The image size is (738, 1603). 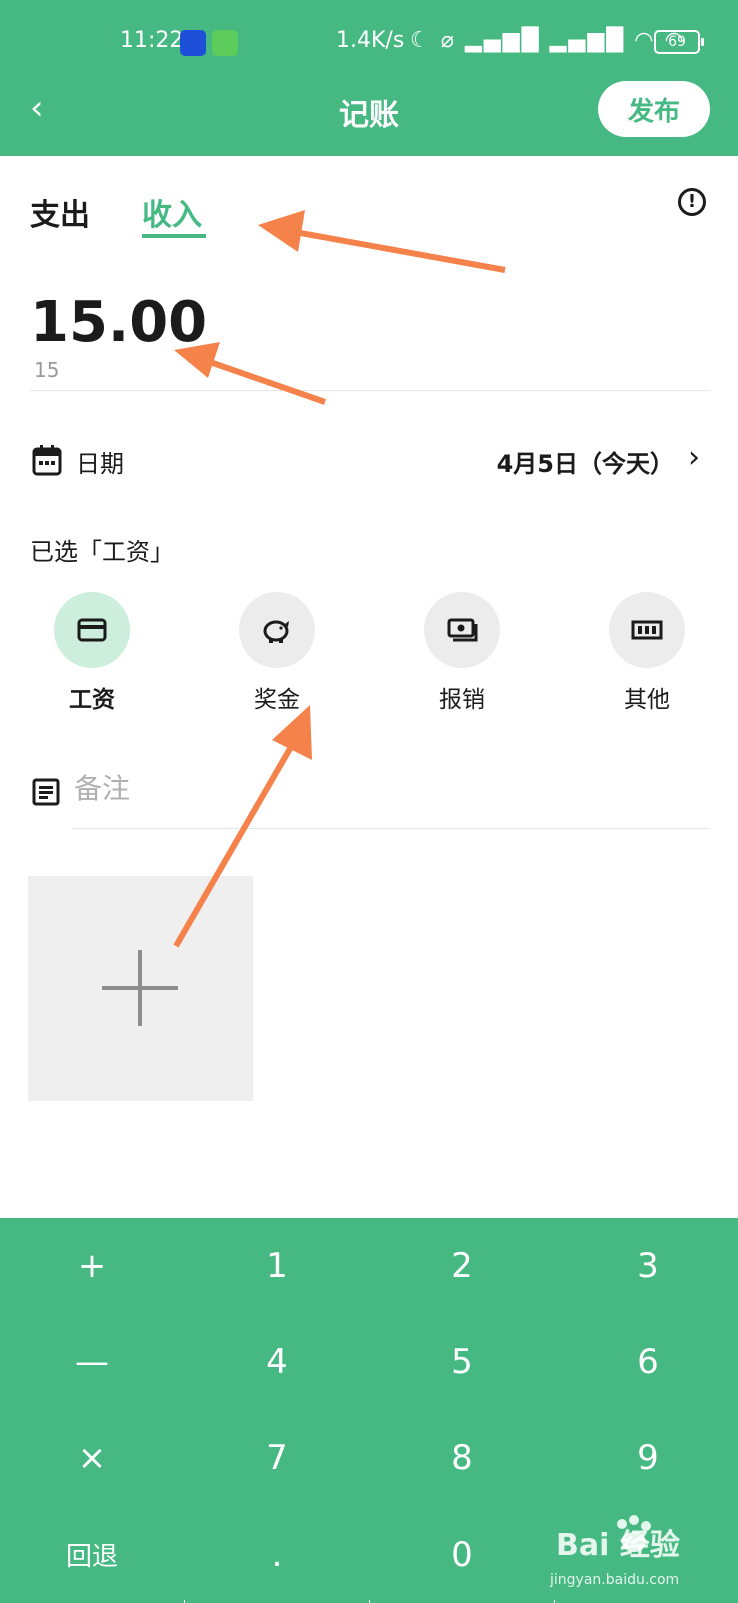 I want to click on key-plus: +, so click(x=92, y=1265).